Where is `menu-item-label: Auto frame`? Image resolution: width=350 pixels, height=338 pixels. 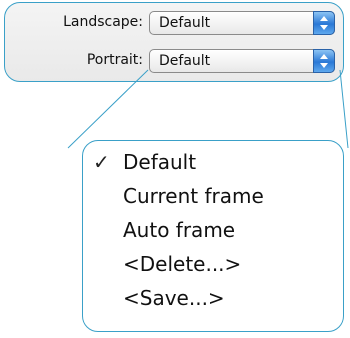 menu-item-label: Auto frame is located at coordinates (179, 230).